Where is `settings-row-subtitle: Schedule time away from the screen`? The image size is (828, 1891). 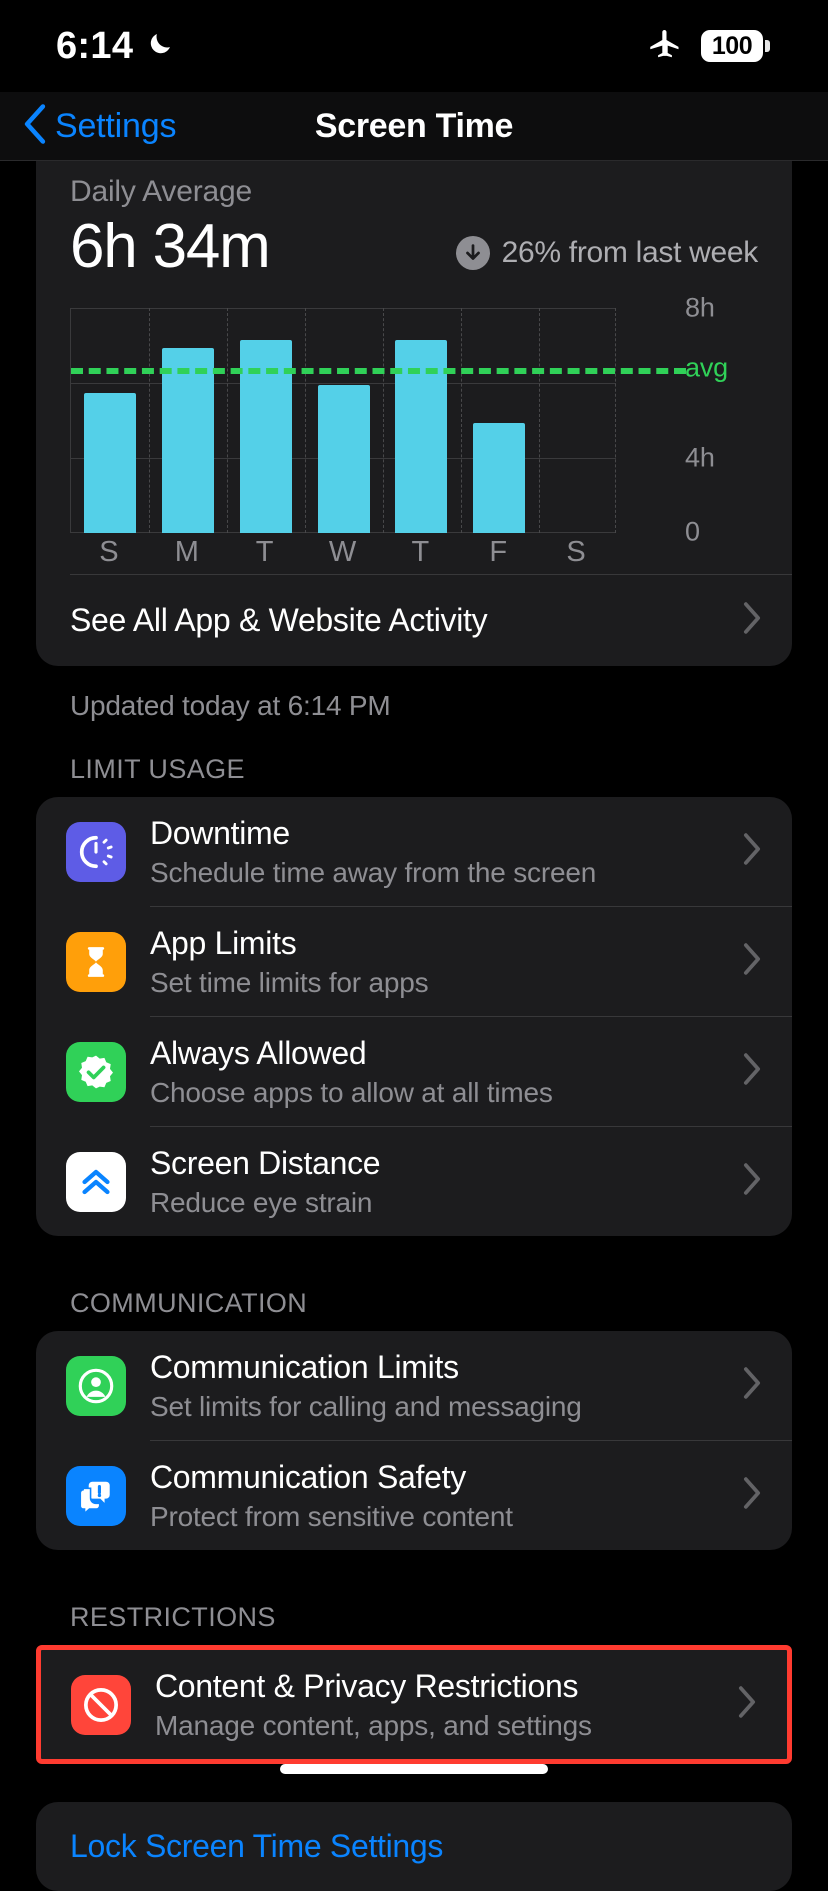
settings-row-subtitle: Schedule time away from the screen is located at coordinates (373, 873).